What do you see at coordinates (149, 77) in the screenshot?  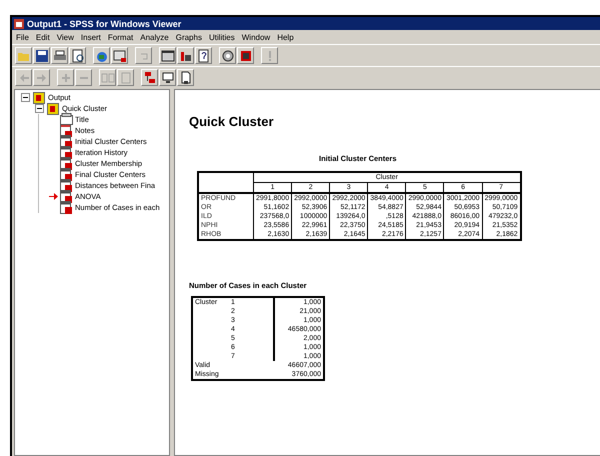 I see `tree-icon` at bounding box center [149, 77].